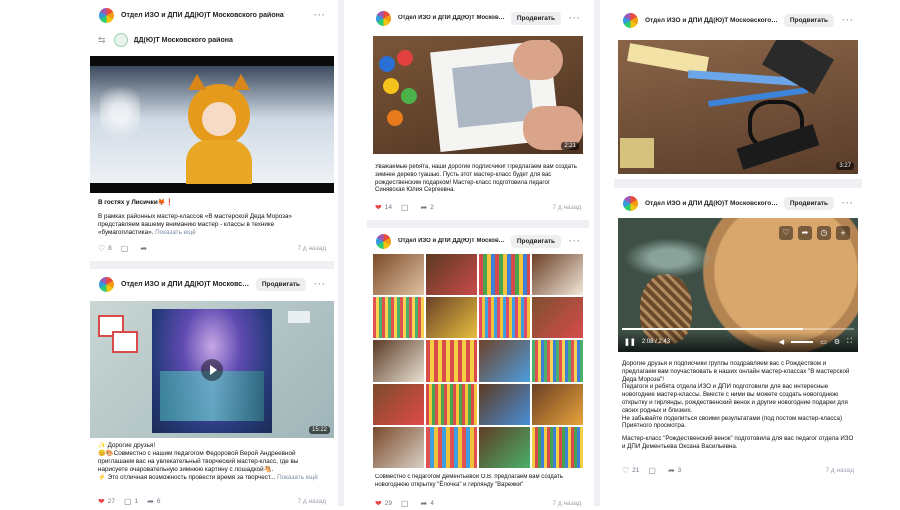 This screenshot has width=900, height=510. I want to click on share-button: ➦ 3, so click(674, 470).